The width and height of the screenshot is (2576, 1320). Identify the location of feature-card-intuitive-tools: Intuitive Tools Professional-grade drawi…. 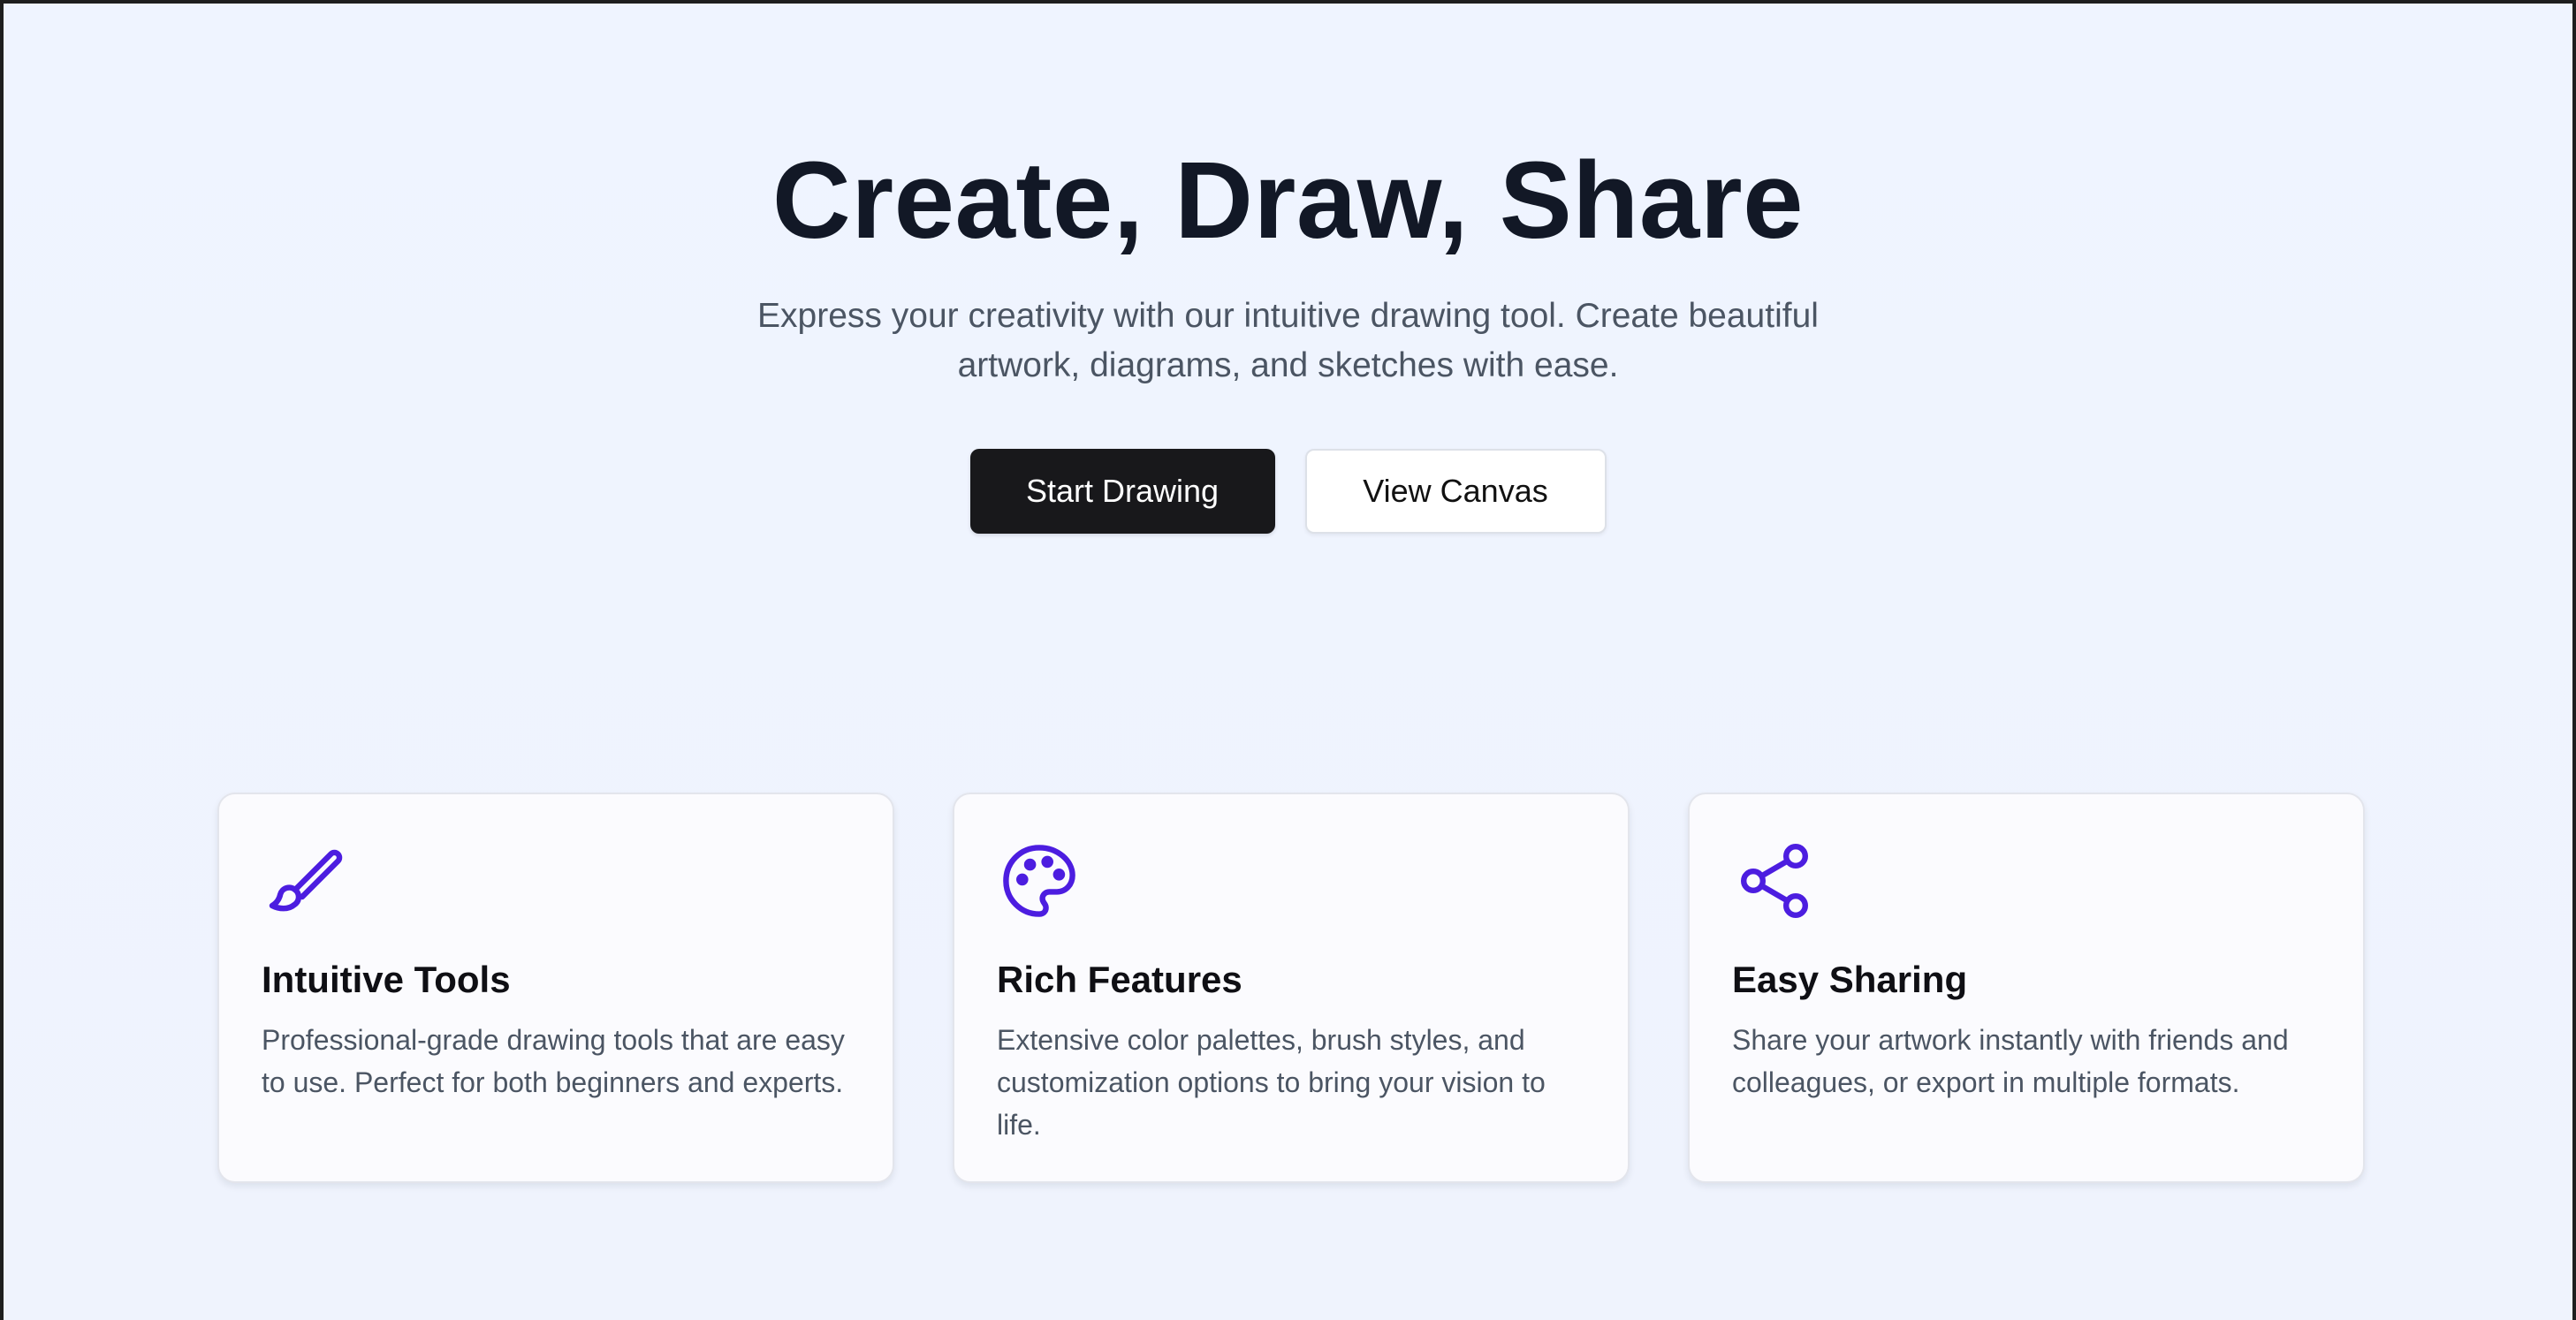
(555, 988).